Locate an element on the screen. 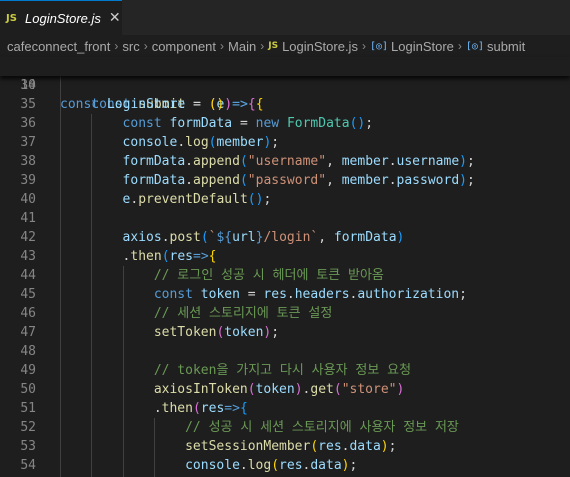 The image size is (570, 477). code-token: preventDefault is located at coordinates (193, 199).